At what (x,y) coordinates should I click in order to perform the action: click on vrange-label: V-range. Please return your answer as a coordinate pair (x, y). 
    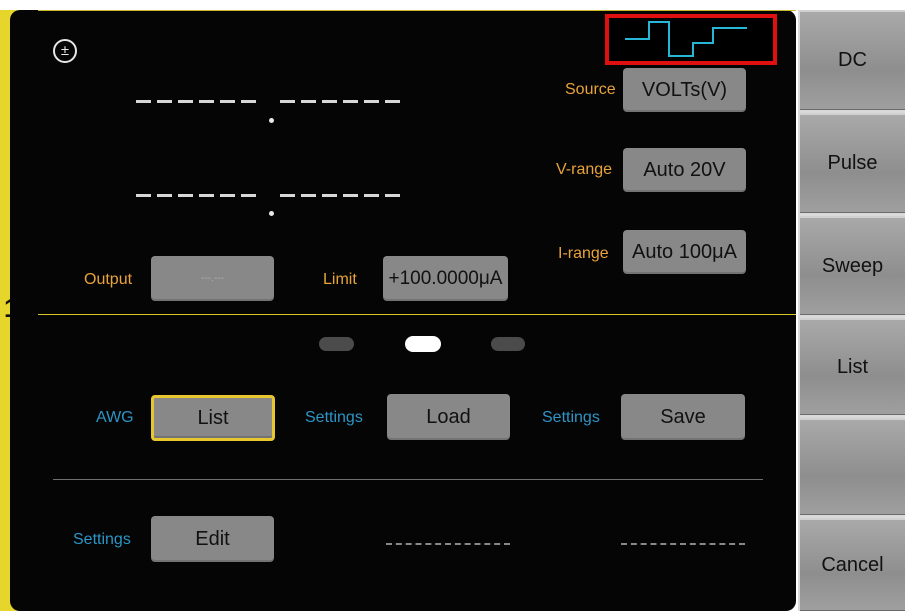
    Looking at the image, I should click on (584, 169).